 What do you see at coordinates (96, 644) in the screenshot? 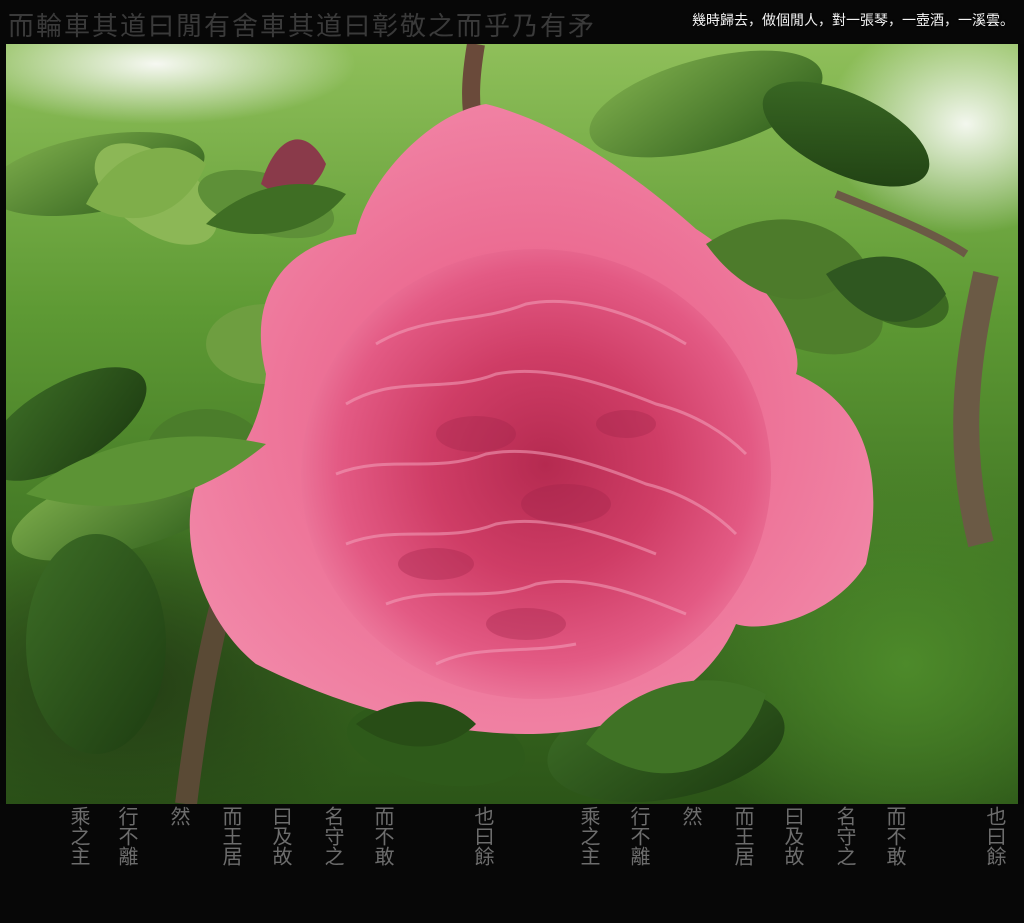
I see `leaf` at bounding box center [96, 644].